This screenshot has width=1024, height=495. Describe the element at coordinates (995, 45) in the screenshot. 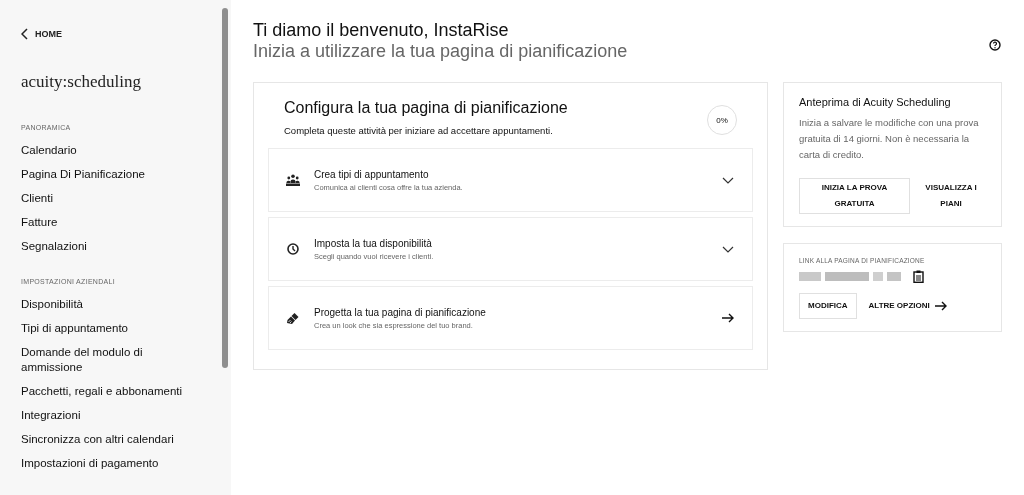

I see `help-icon` at that location.